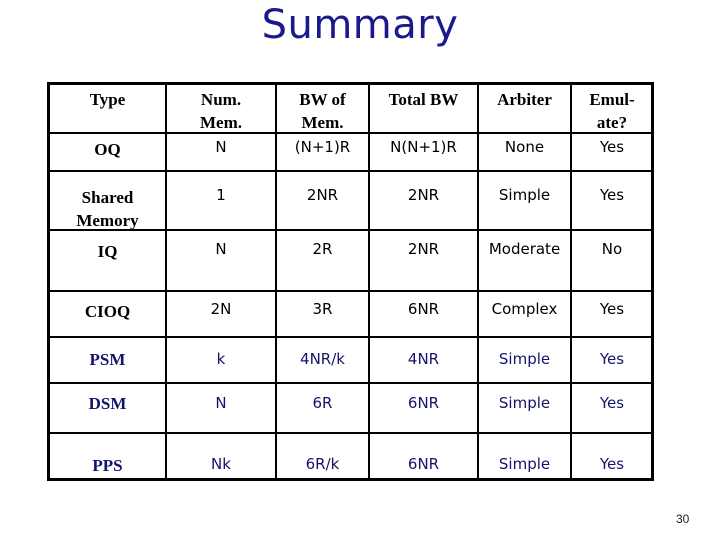 This screenshot has height=540, width=720. What do you see at coordinates (322, 249) in the screenshot?
I see `cell-bw-mem: 2R` at bounding box center [322, 249].